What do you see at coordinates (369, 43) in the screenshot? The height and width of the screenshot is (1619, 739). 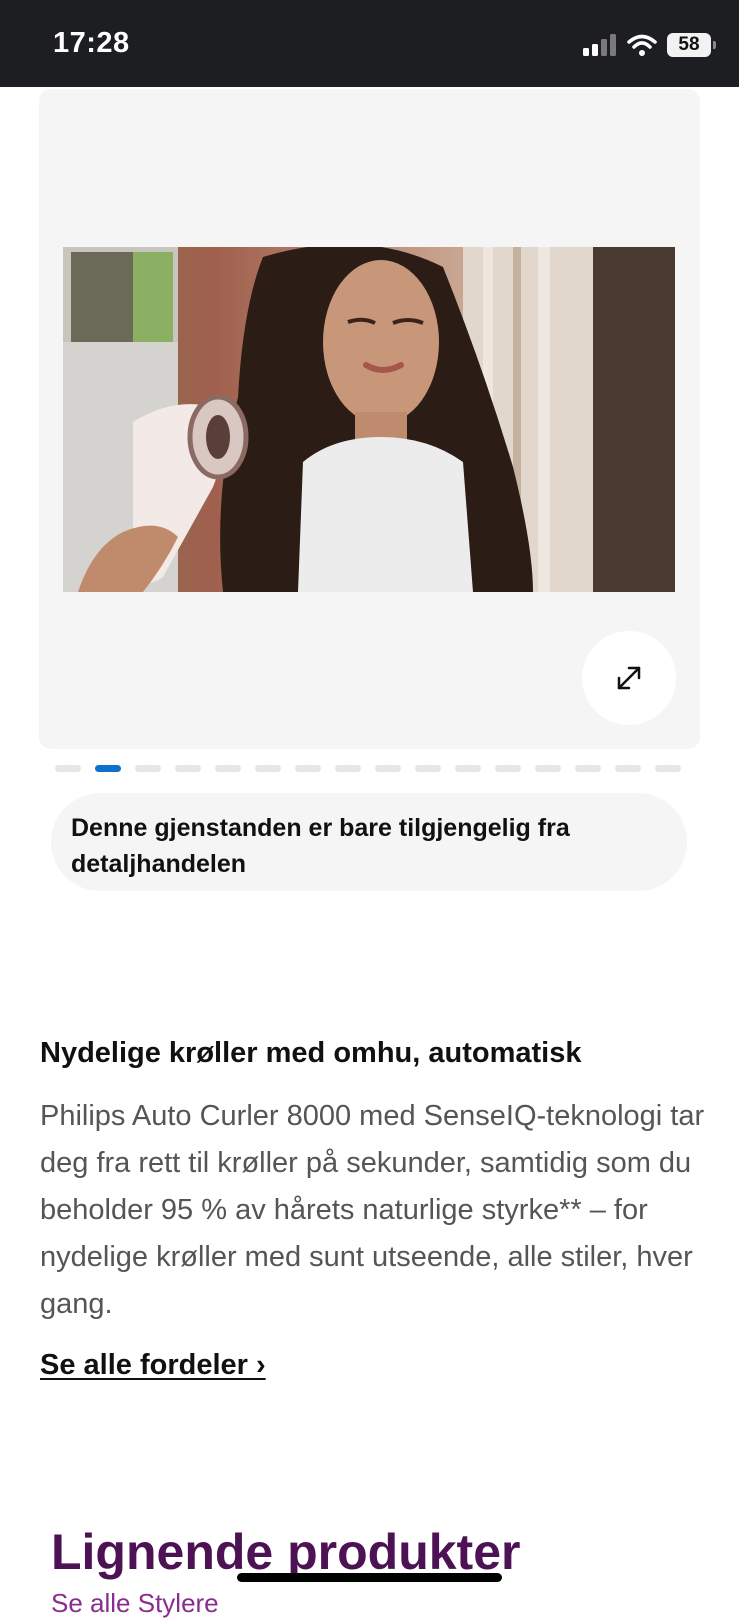 I see `status-bar: 17:28 58` at bounding box center [369, 43].